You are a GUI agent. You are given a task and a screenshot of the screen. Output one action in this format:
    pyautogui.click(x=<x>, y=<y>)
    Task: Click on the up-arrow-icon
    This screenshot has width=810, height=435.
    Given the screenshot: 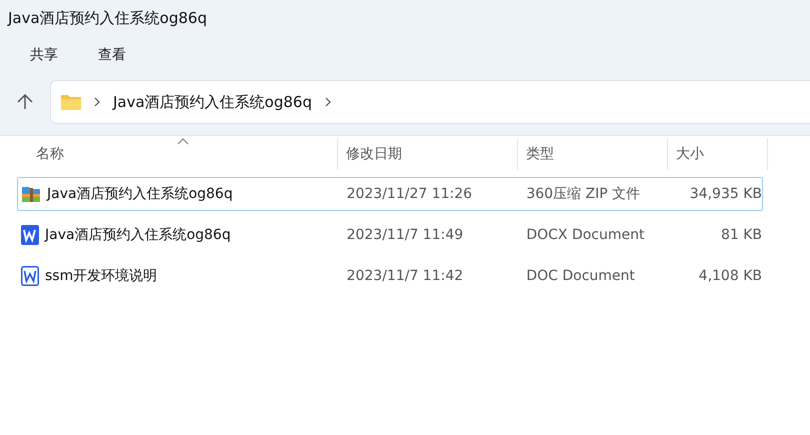 What is the action you would take?
    pyautogui.click(x=25, y=102)
    